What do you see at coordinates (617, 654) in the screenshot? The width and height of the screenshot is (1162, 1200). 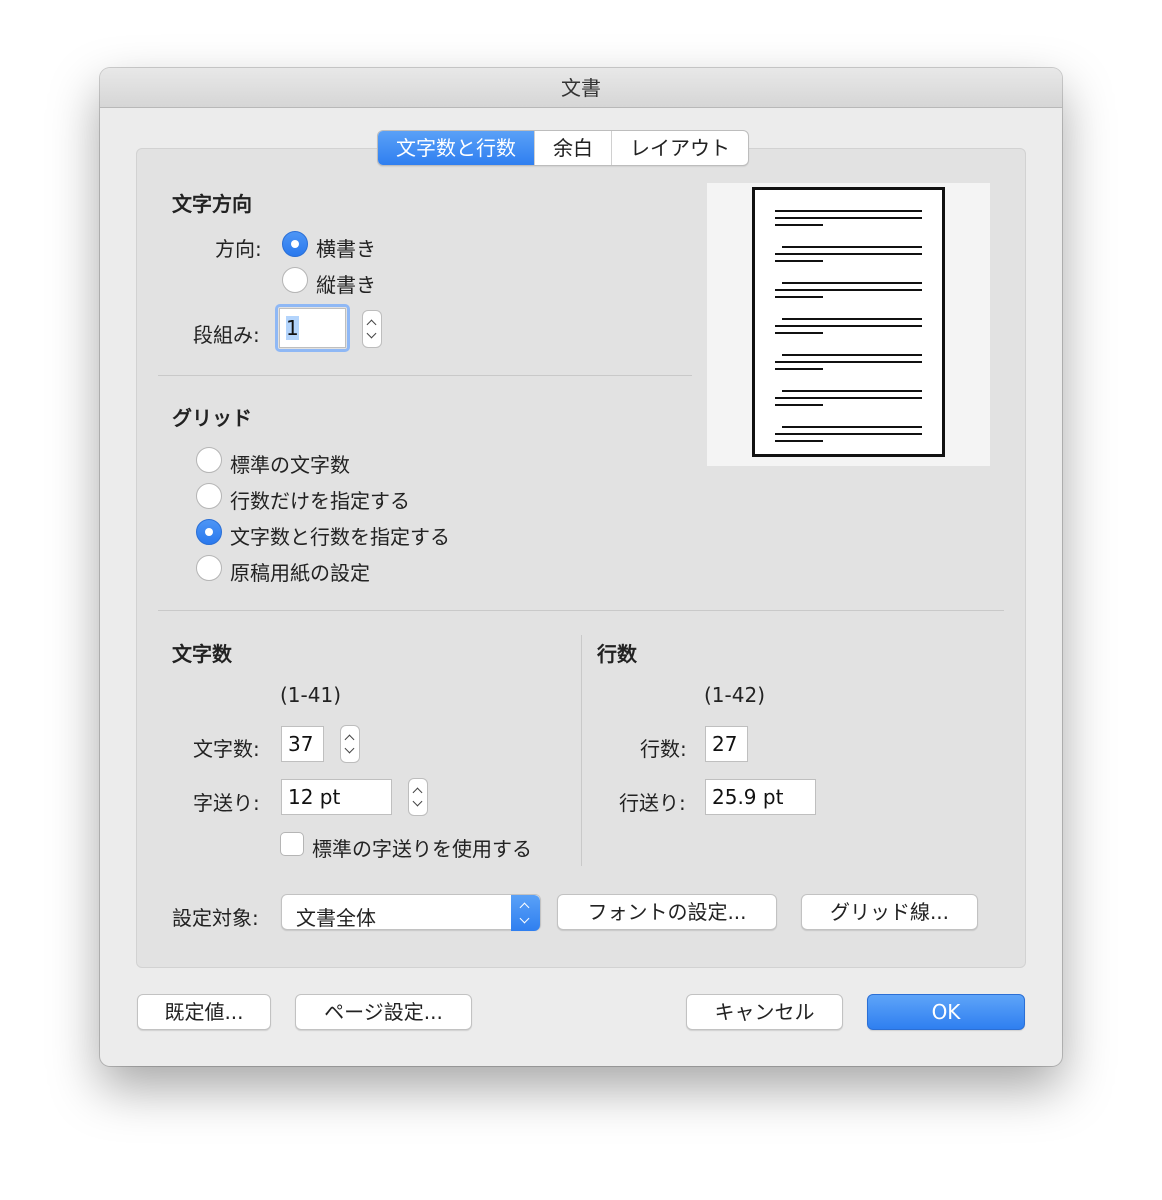 I see `lines-heading: 行数` at bounding box center [617, 654].